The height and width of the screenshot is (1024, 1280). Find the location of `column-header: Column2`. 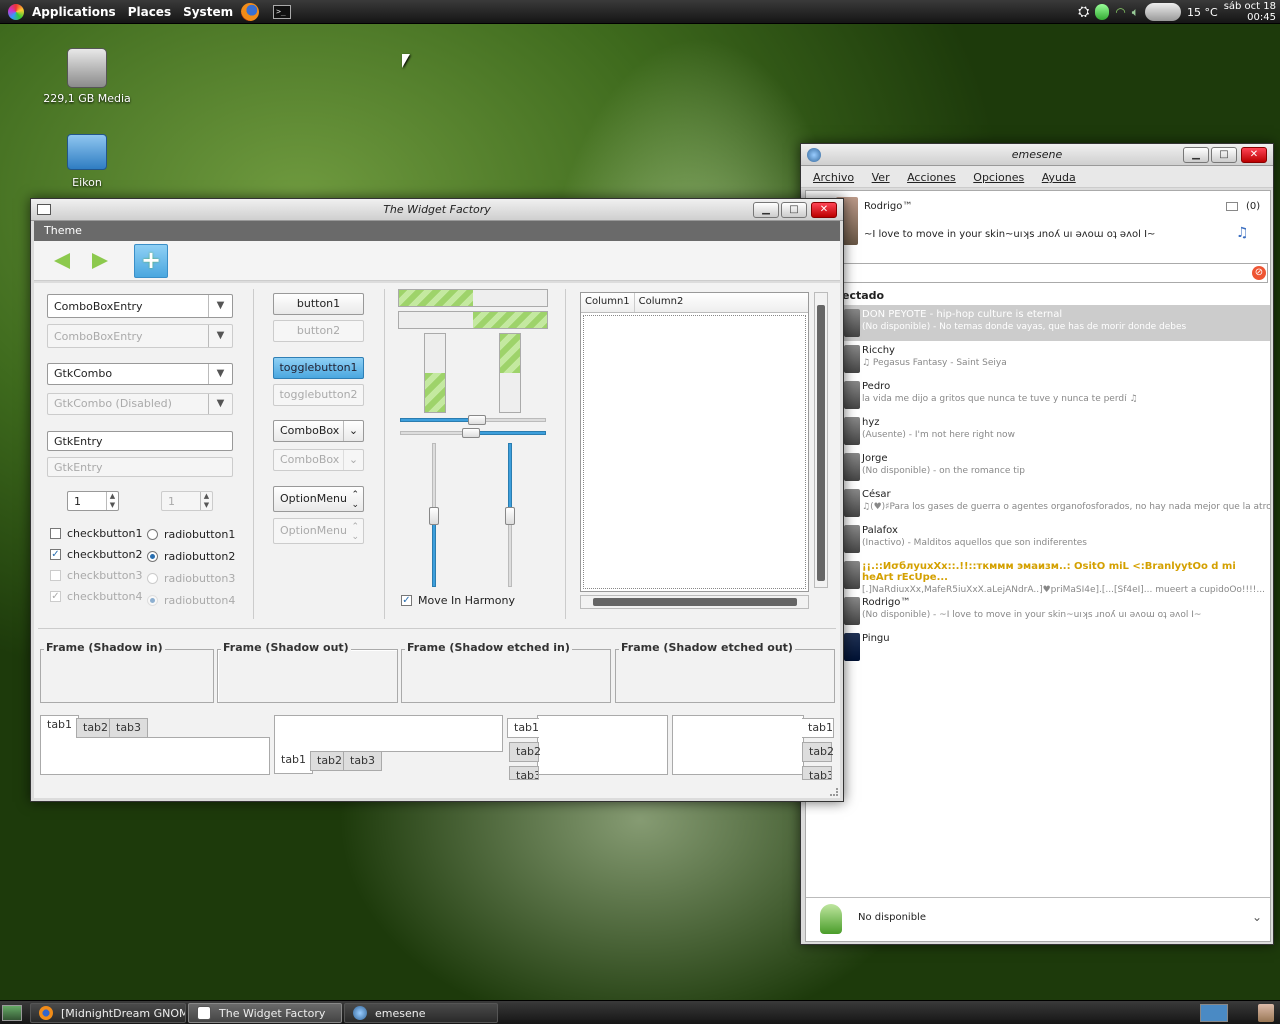

column-header: Column2 is located at coordinates (661, 302).